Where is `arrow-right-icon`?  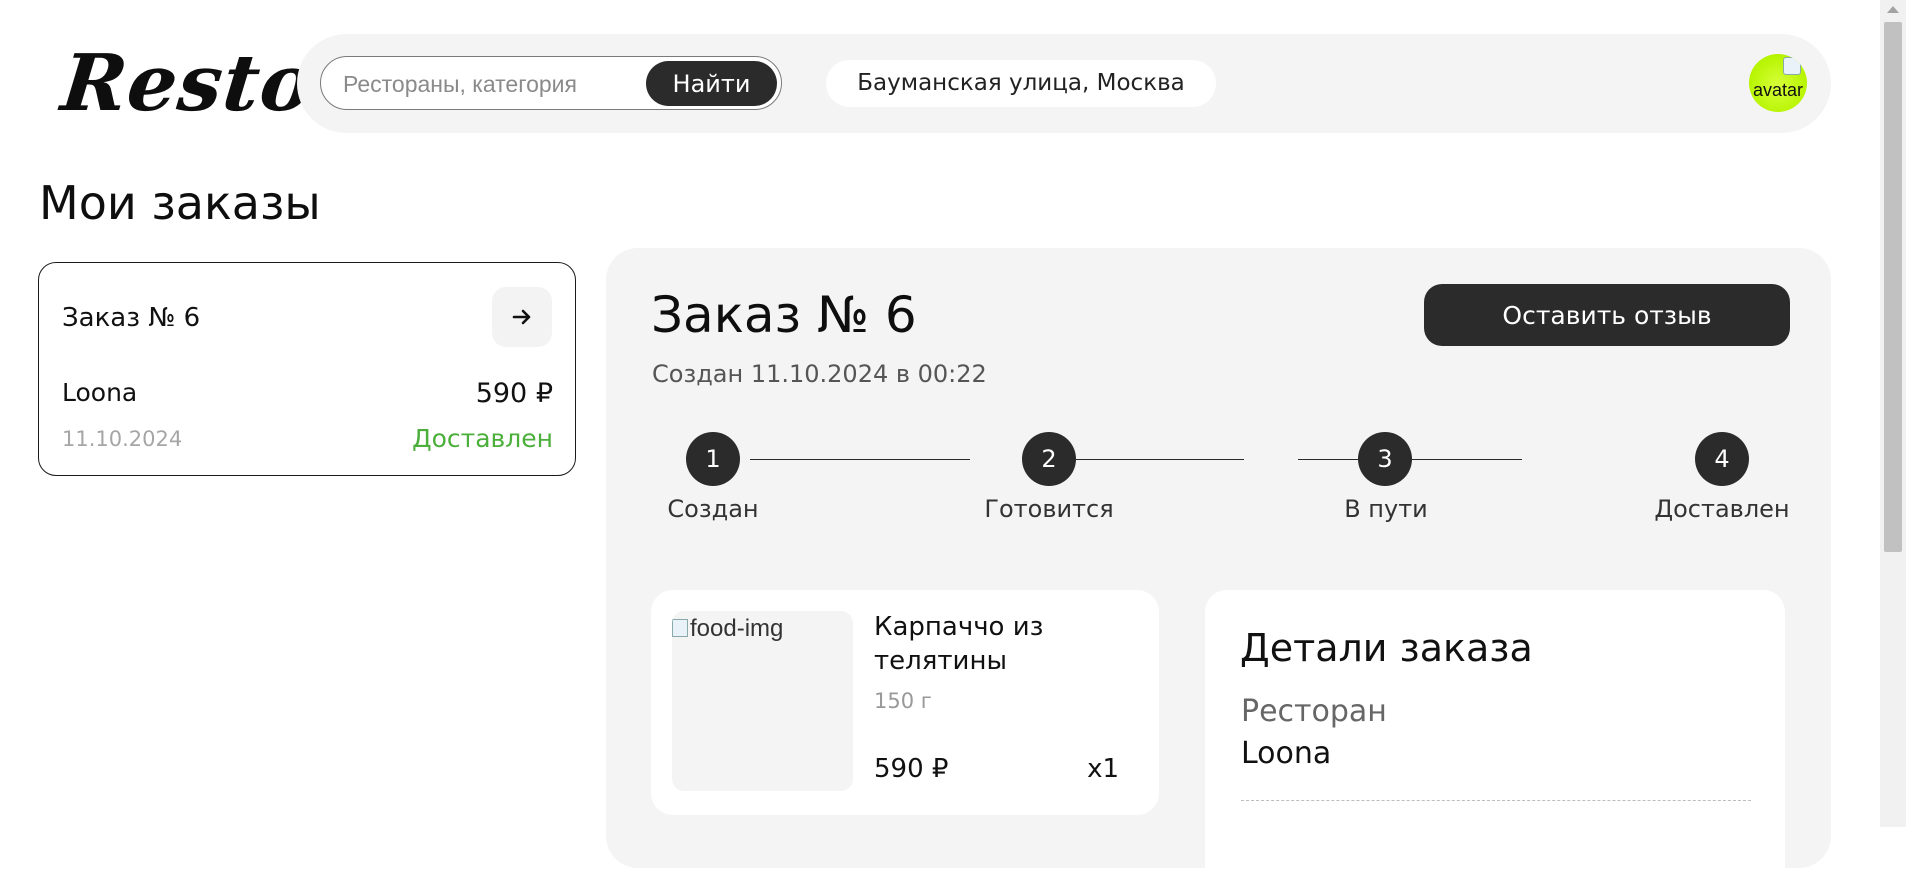
arrow-right-icon is located at coordinates (521, 317).